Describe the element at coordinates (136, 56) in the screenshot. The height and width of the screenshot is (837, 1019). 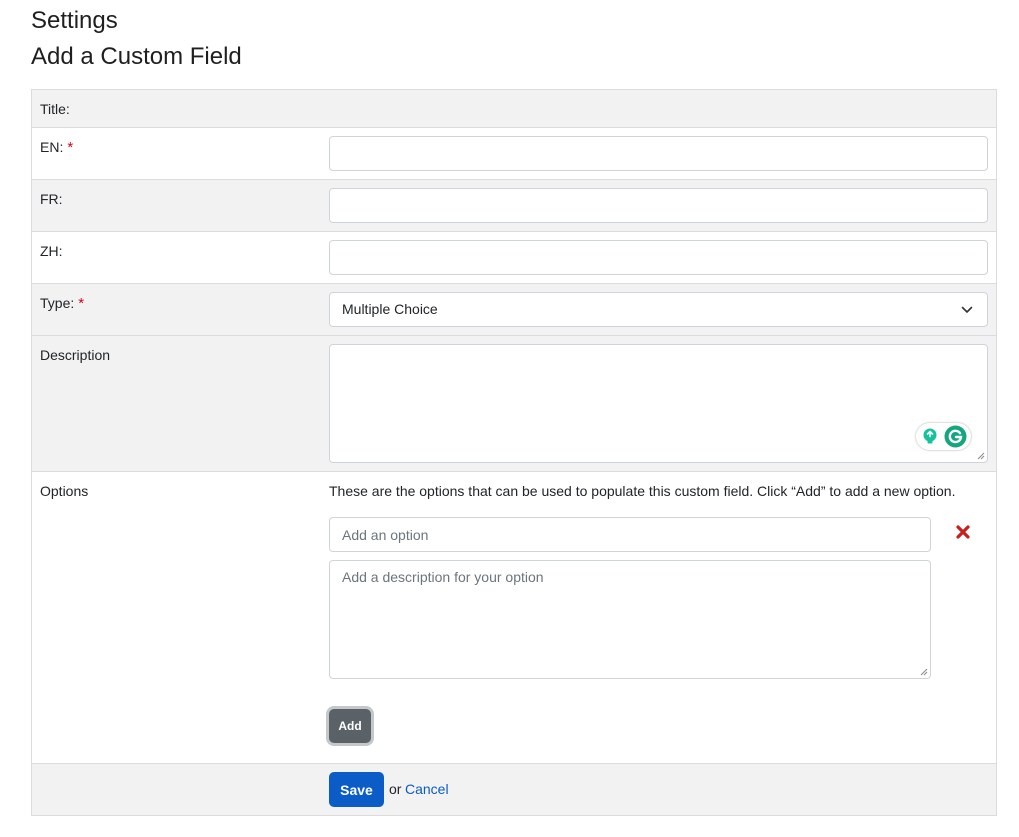
I see `page-subtitle: Add a Custom Field` at that location.